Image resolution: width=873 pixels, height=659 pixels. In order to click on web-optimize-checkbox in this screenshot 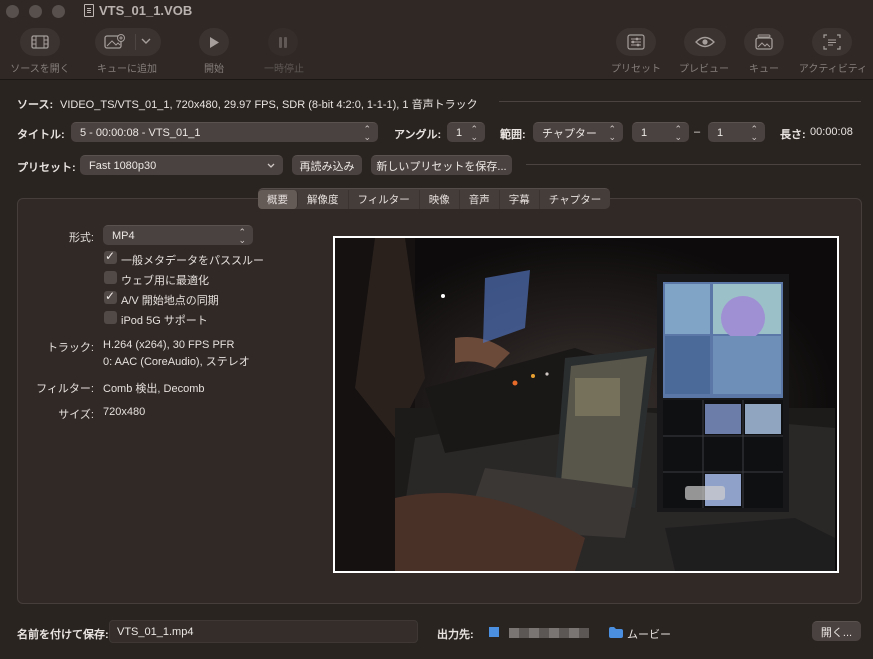, I will do `click(110, 277)`.